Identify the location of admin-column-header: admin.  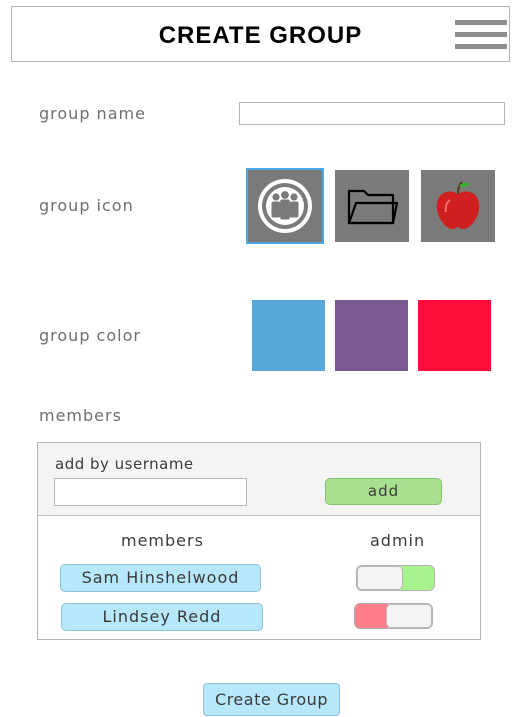
(398, 540).